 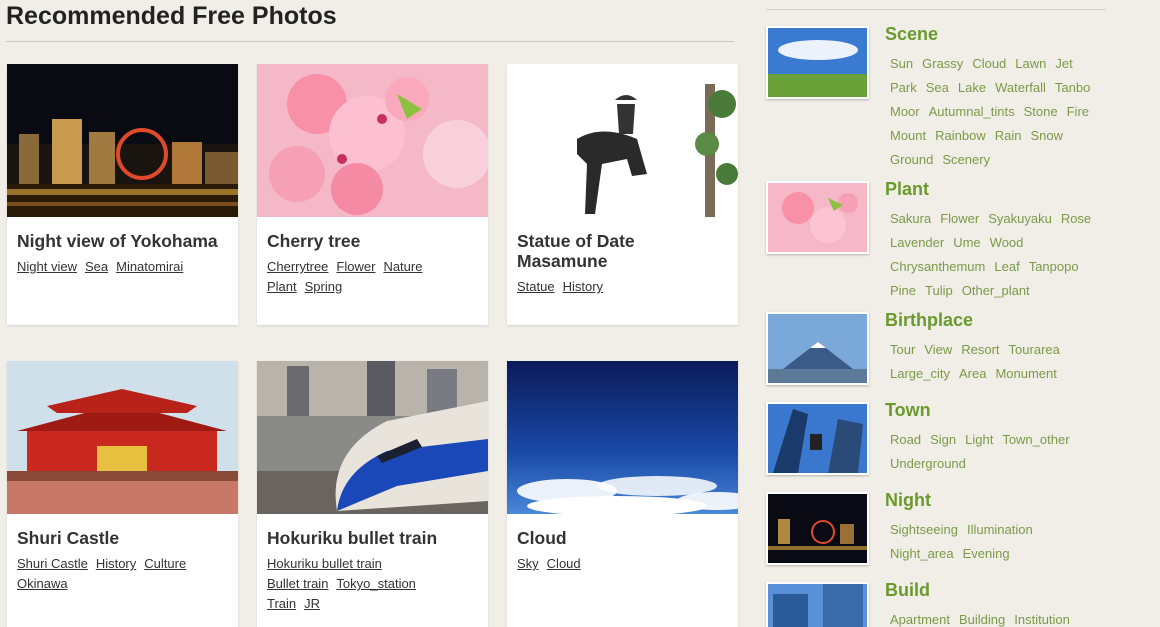 What do you see at coordinates (817, 604) in the screenshot?
I see `category-thumbnail-build` at bounding box center [817, 604].